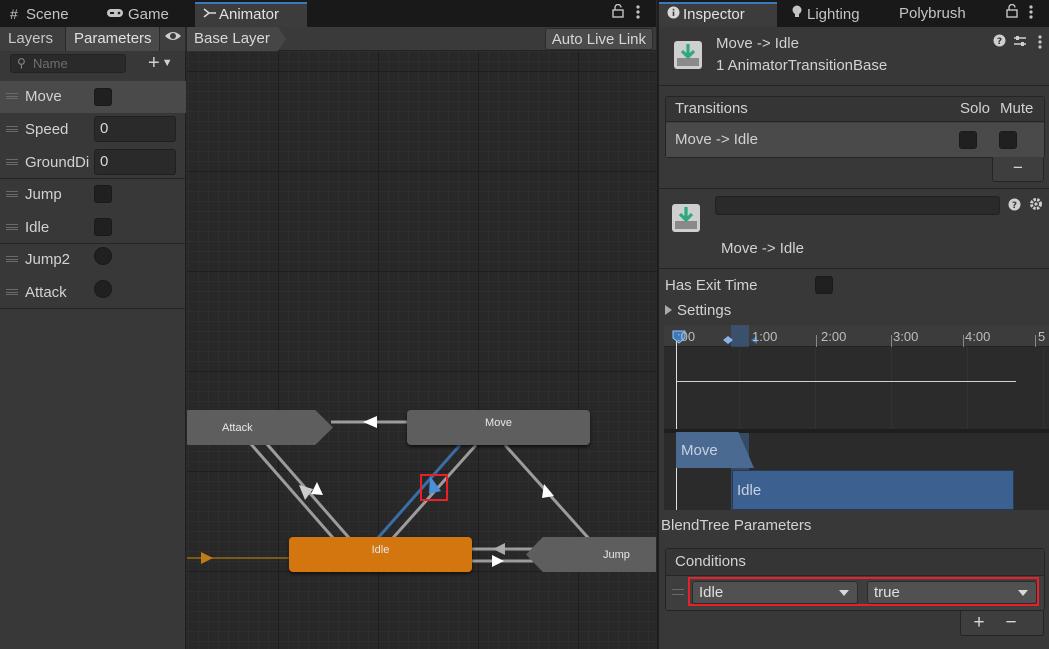 The width and height of the screenshot is (1049, 649). I want to click on parameter-name: Idle, so click(37, 227).